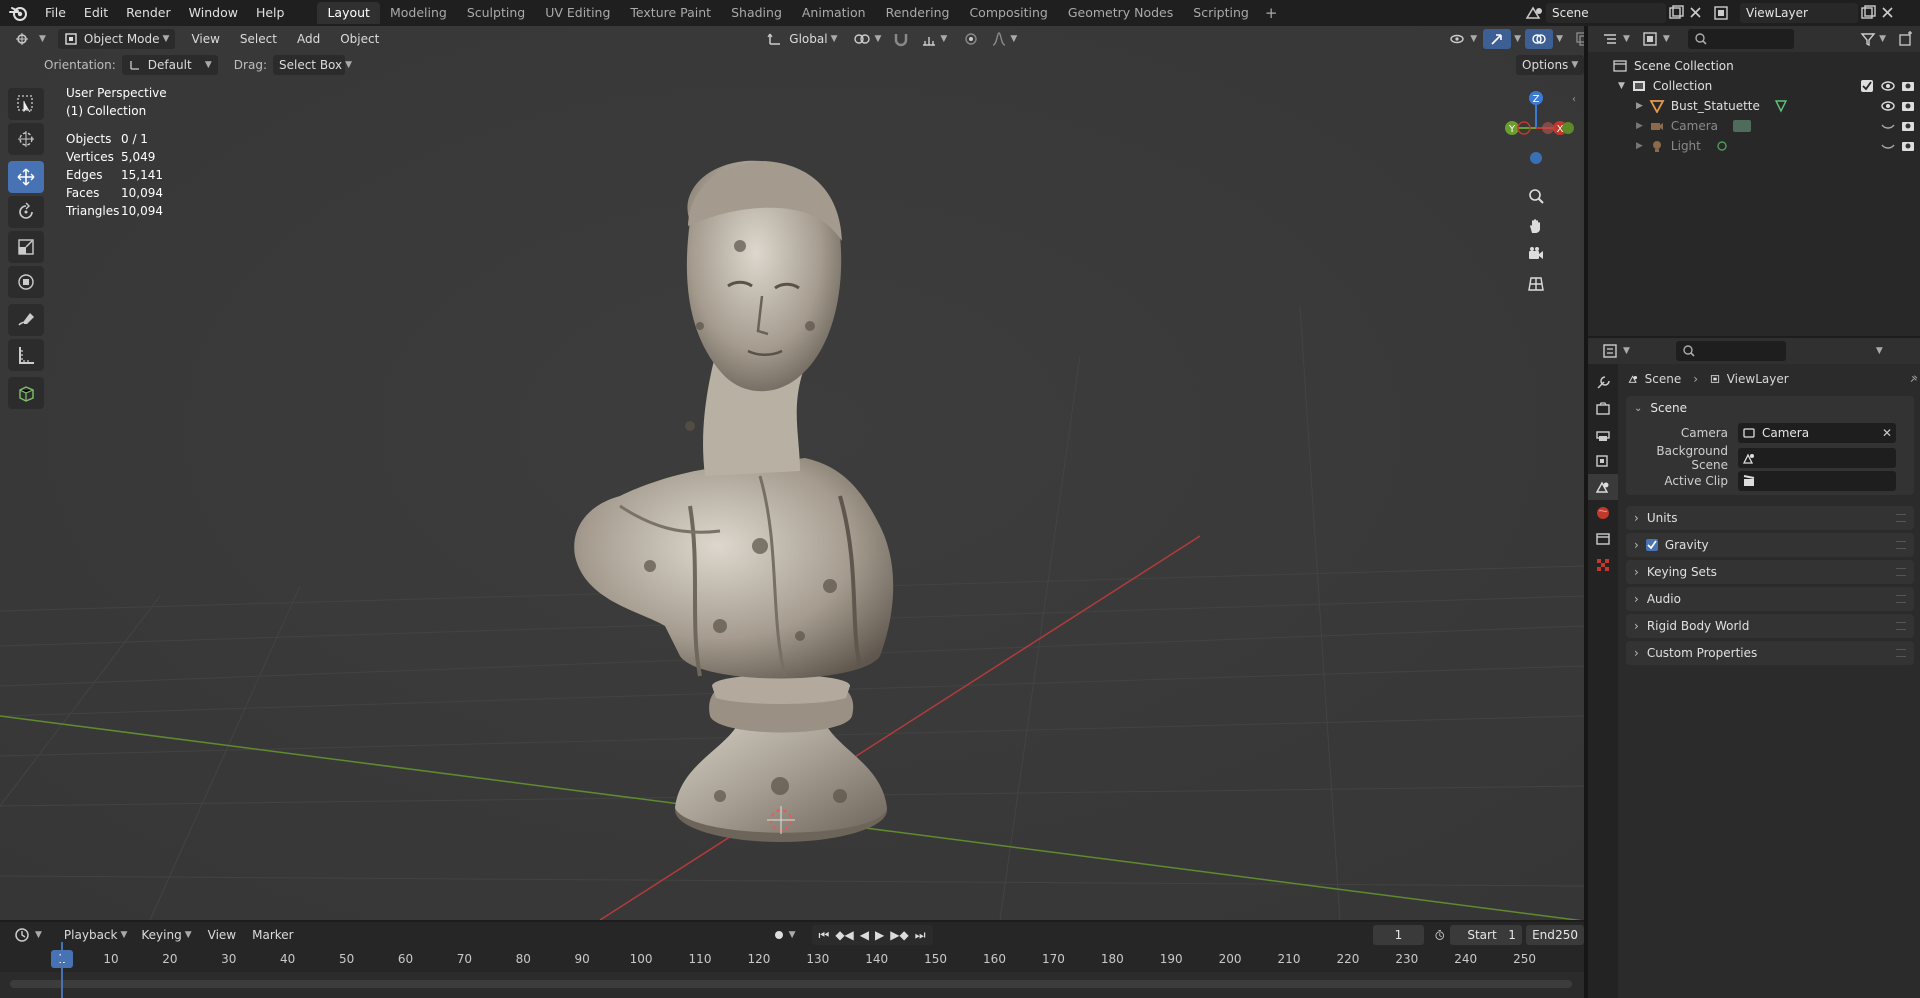  What do you see at coordinates (28, 935) in the screenshot?
I see `timeline-editor-type: ▼` at bounding box center [28, 935].